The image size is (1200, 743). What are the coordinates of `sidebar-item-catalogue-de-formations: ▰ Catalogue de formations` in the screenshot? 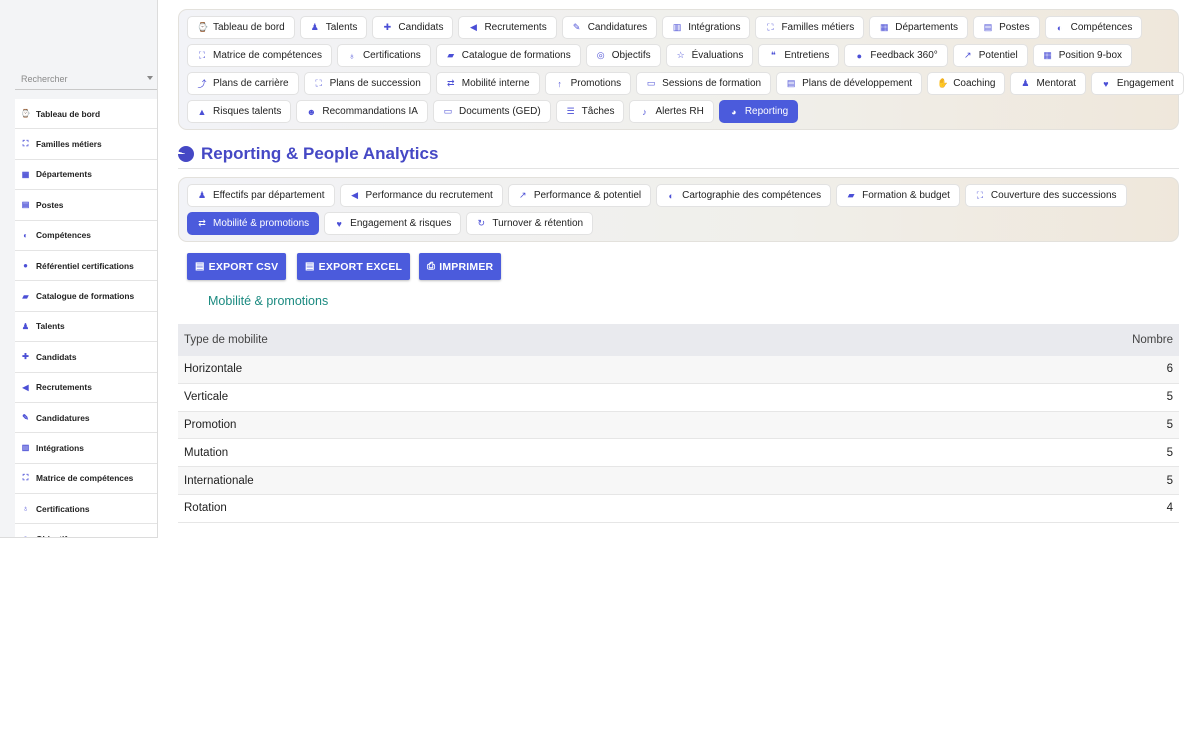 It's located at (86, 296).